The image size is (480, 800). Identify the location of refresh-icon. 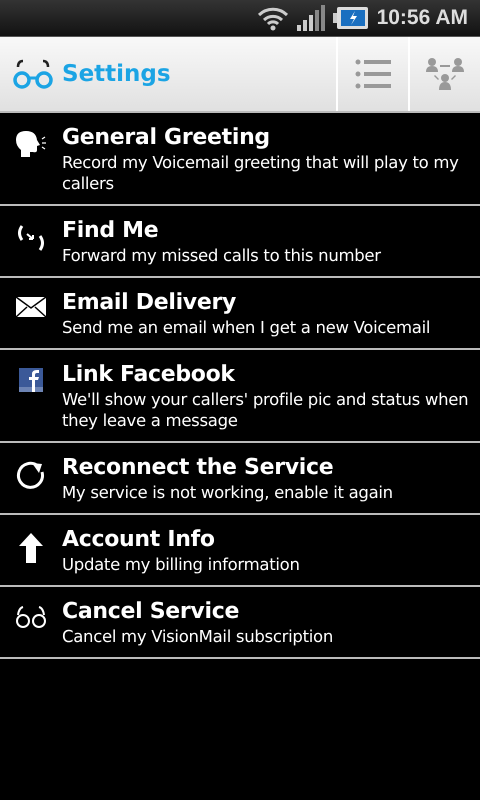
(31, 476).